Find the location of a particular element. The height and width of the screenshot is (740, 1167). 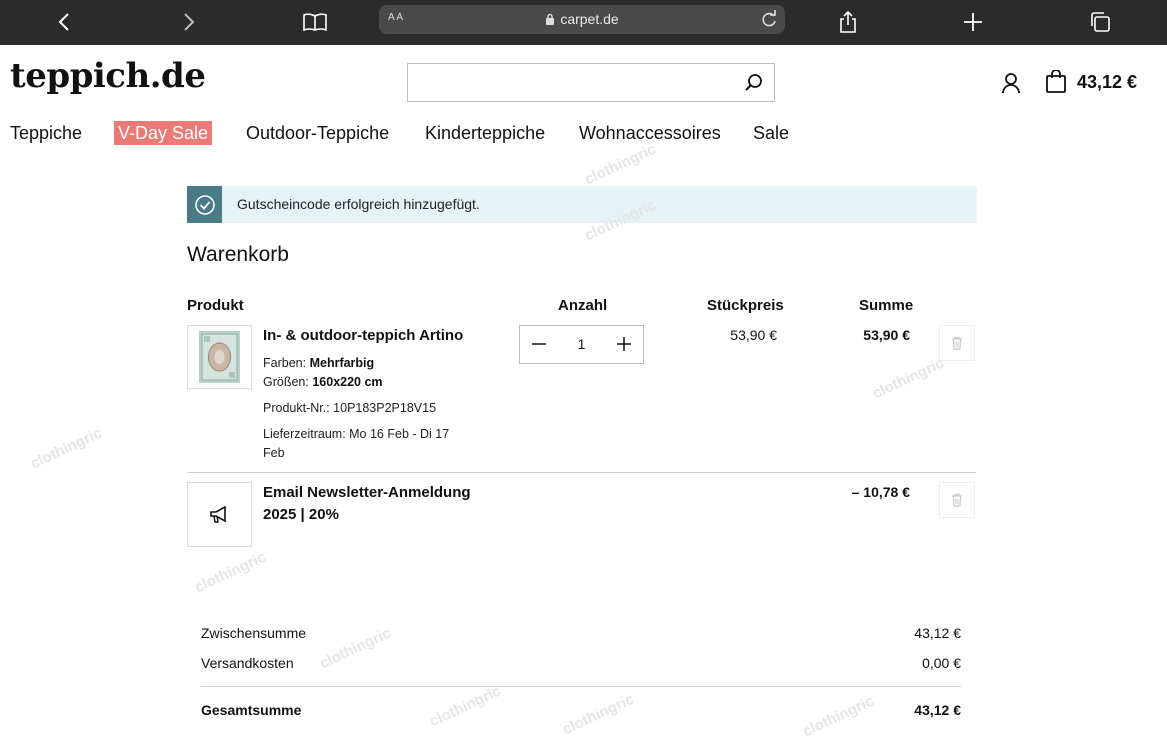

tabs-icon is located at coordinates (1100, 22).